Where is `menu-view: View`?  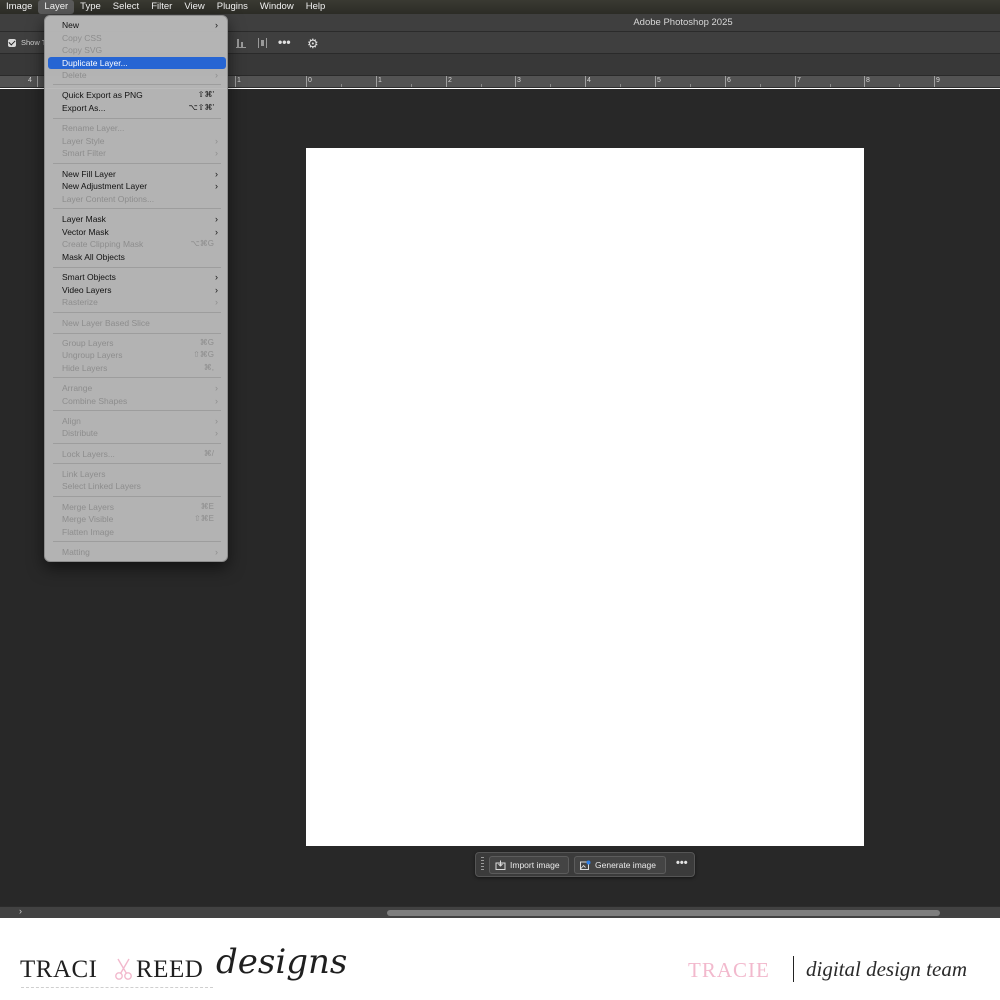 menu-view: View is located at coordinates (194, 7).